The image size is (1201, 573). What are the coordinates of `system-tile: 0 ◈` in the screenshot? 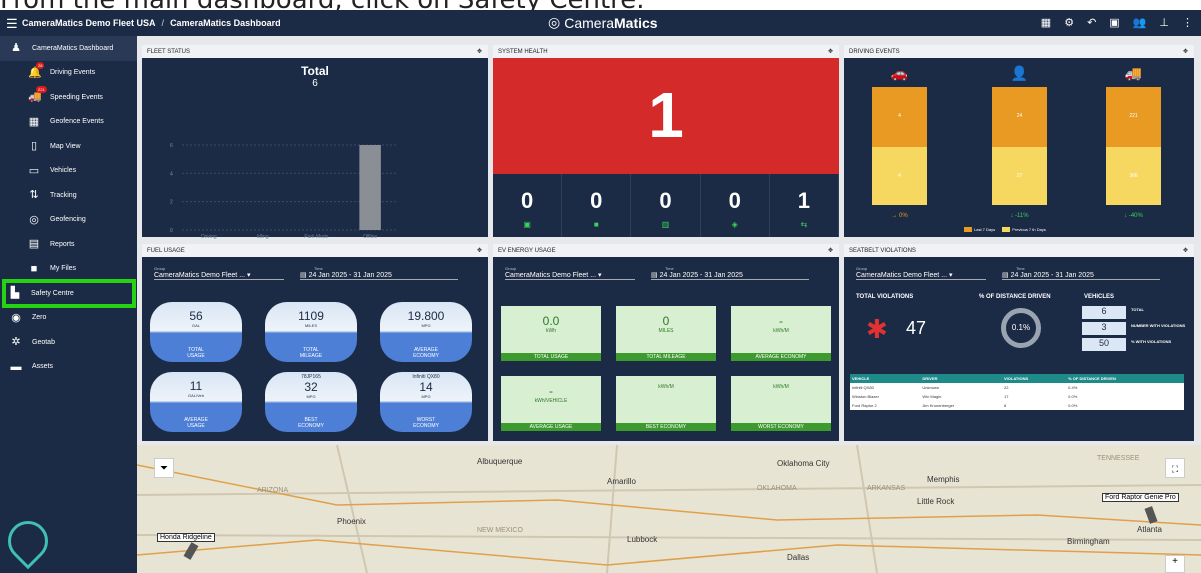 It's located at (735, 205).